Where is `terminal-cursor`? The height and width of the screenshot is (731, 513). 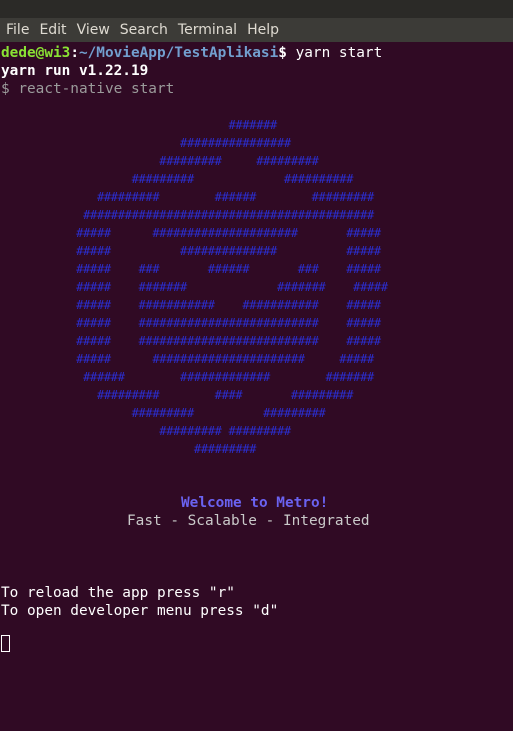 terminal-cursor is located at coordinates (5, 643).